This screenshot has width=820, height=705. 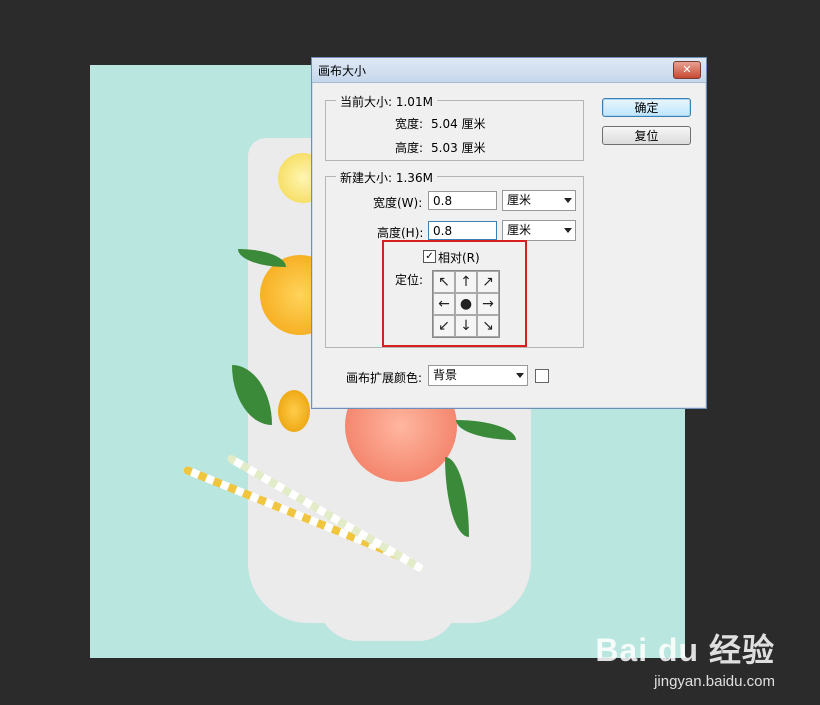 What do you see at coordinates (646, 135) in the screenshot?
I see `reset-button: 复位` at bounding box center [646, 135].